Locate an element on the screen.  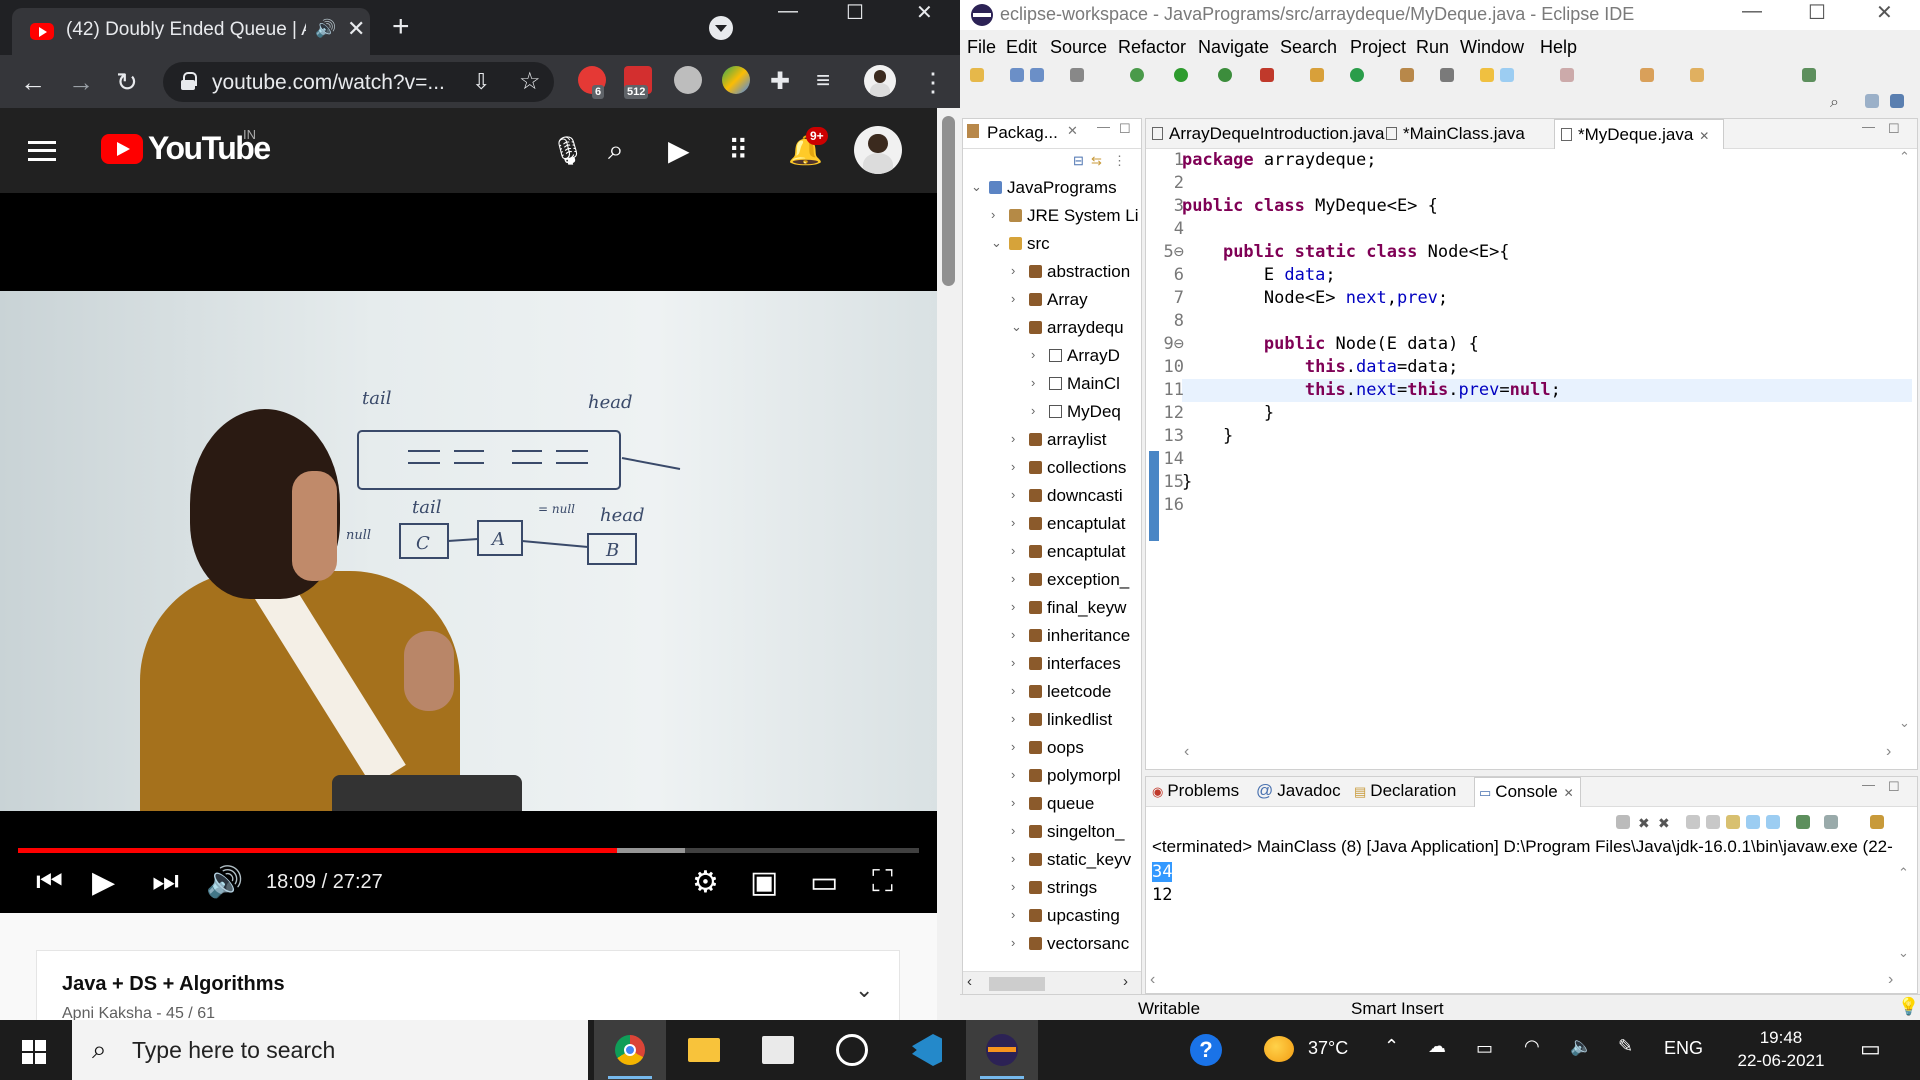
console-scroll-up-icon: ⌃ is located at coordinates (1903, 873).